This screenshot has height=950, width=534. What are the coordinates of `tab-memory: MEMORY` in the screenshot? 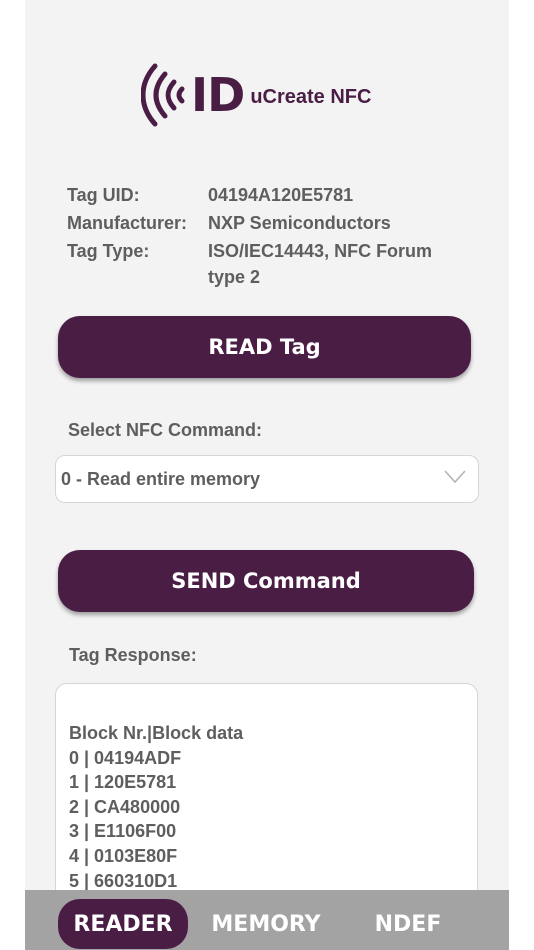 It's located at (266, 924).